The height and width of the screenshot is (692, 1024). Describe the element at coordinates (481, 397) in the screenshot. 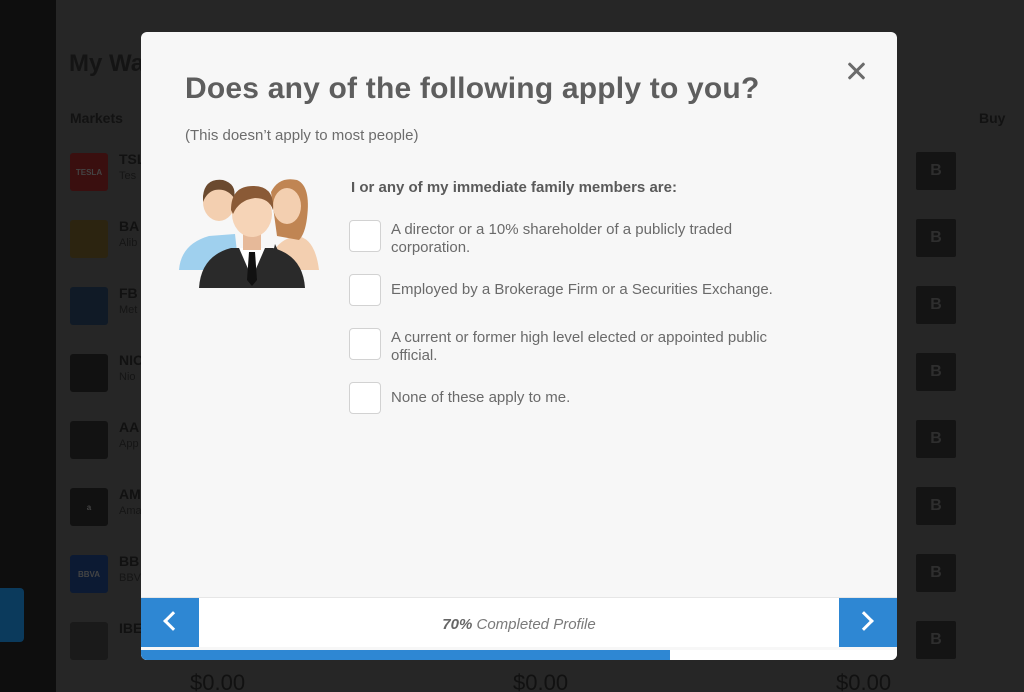

I see `option-label: None of these apply to me.` at that location.